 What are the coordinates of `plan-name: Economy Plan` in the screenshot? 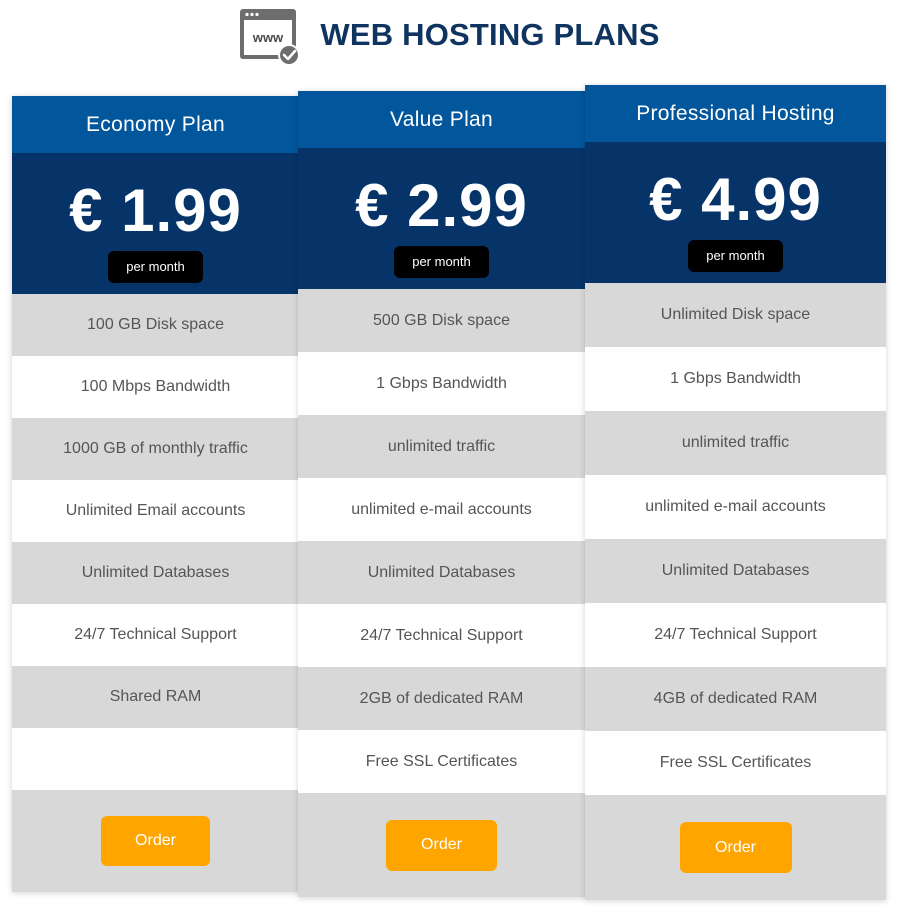 It's located at (155, 124).